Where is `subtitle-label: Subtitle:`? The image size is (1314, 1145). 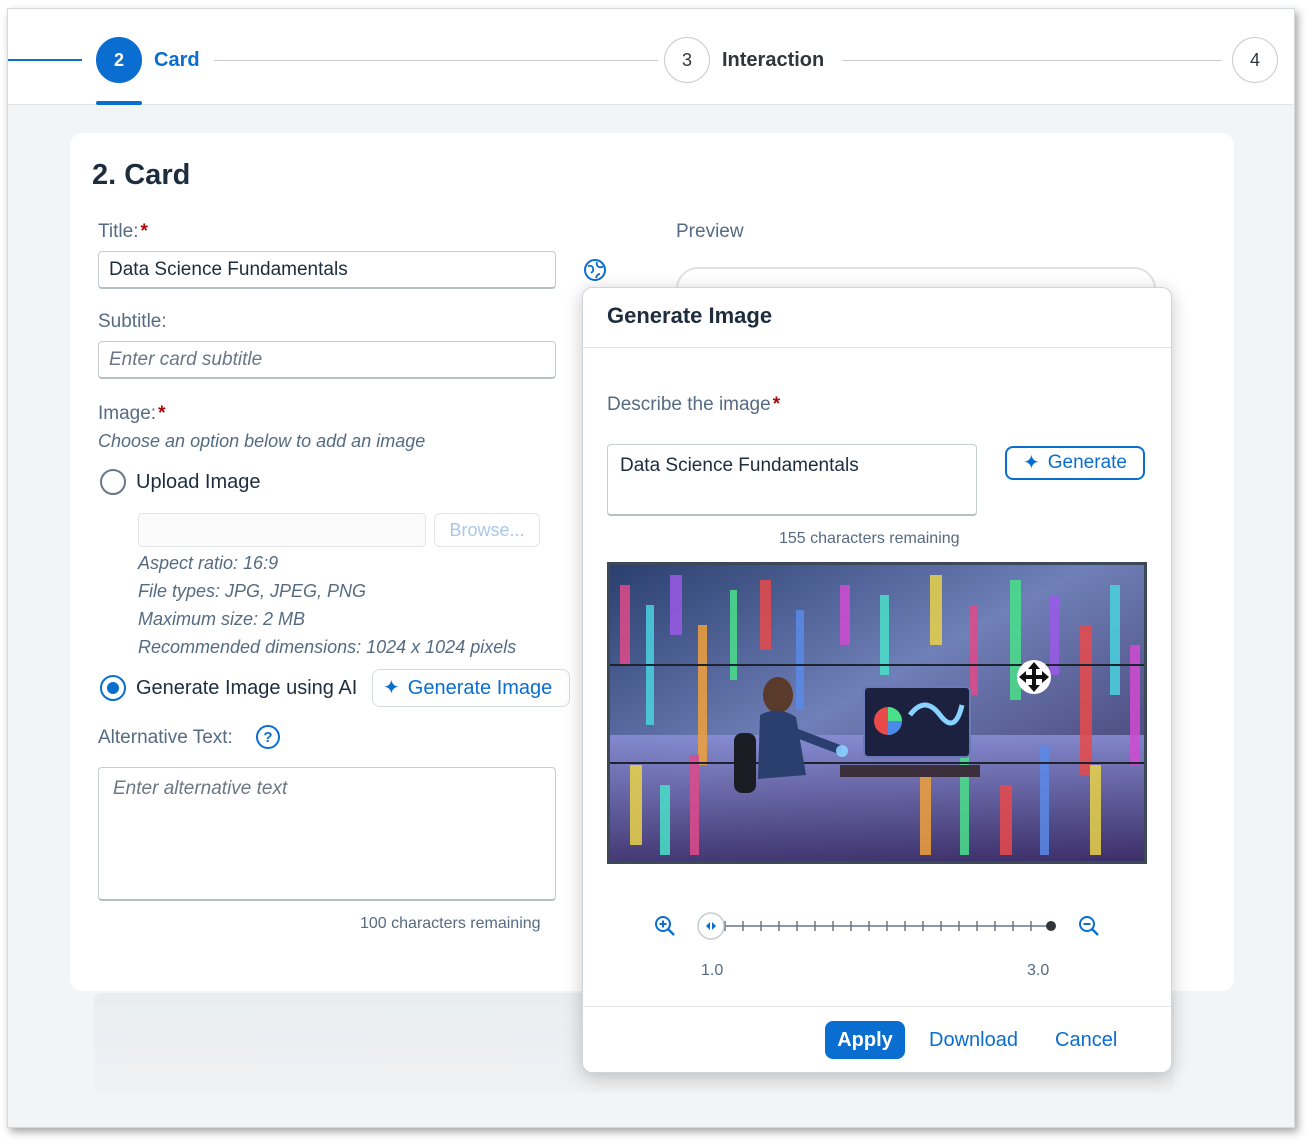 subtitle-label: Subtitle: is located at coordinates (132, 321).